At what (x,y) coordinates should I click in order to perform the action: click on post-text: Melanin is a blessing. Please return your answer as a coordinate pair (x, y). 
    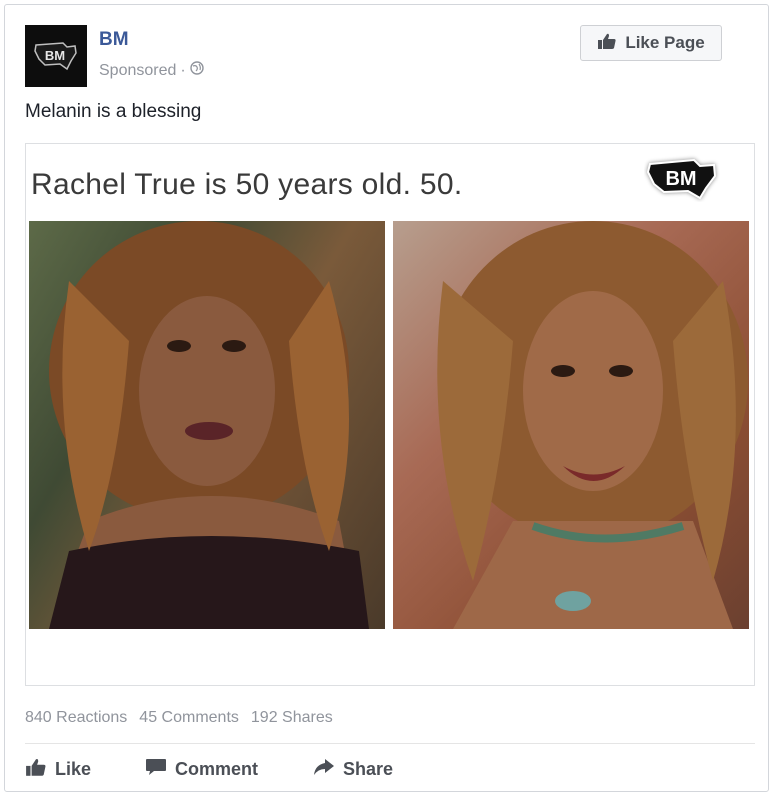
    Looking at the image, I should click on (113, 111).